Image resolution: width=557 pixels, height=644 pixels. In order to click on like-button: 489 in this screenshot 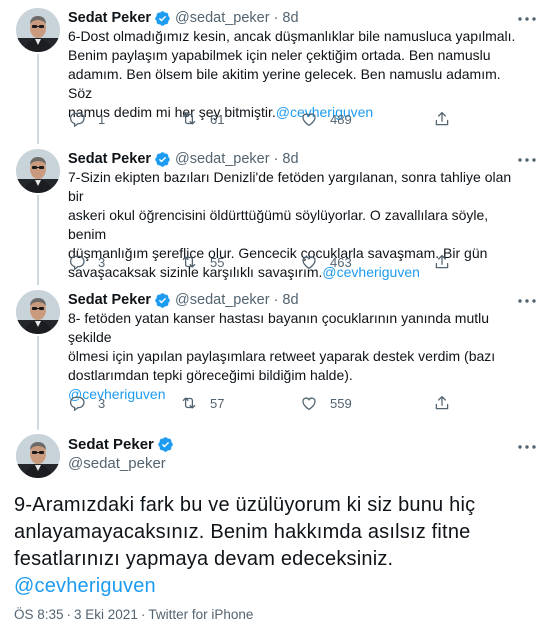, I will do `click(326, 119)`.